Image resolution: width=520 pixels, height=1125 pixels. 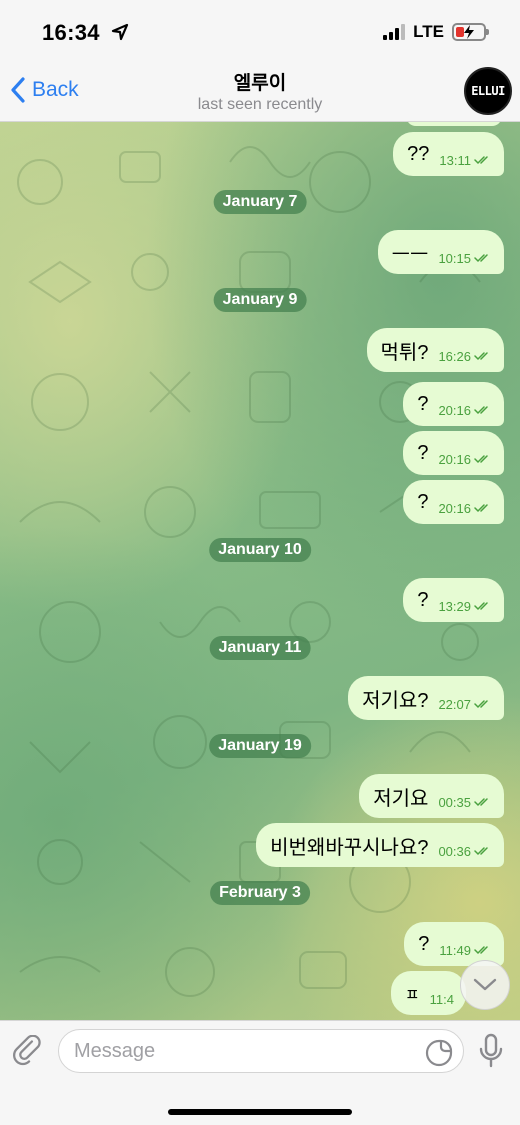 What do you see at coordinates (260, 83) in the screenshot?
I see `chat-title: 엘루이` at bounding box center [260, 83].